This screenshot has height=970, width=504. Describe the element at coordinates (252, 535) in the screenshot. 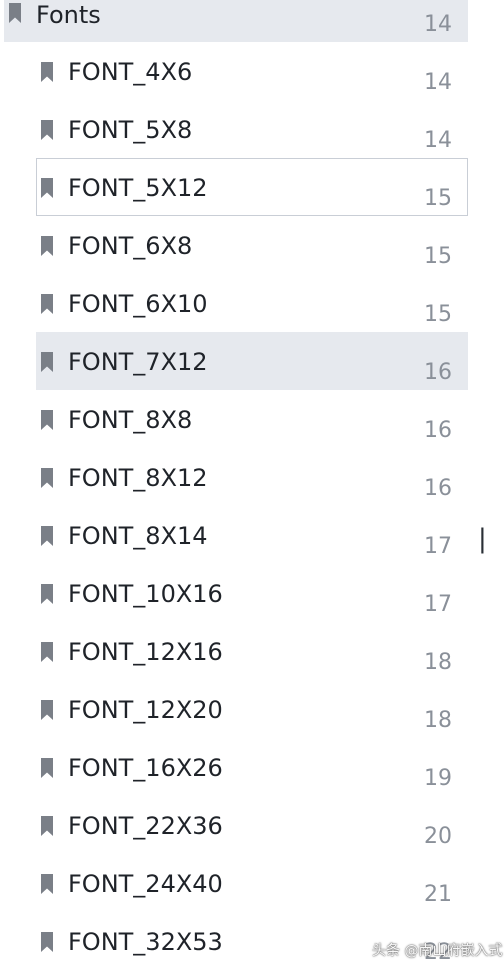

I see `bookmark-item: FONT_8X14 17` at that location.